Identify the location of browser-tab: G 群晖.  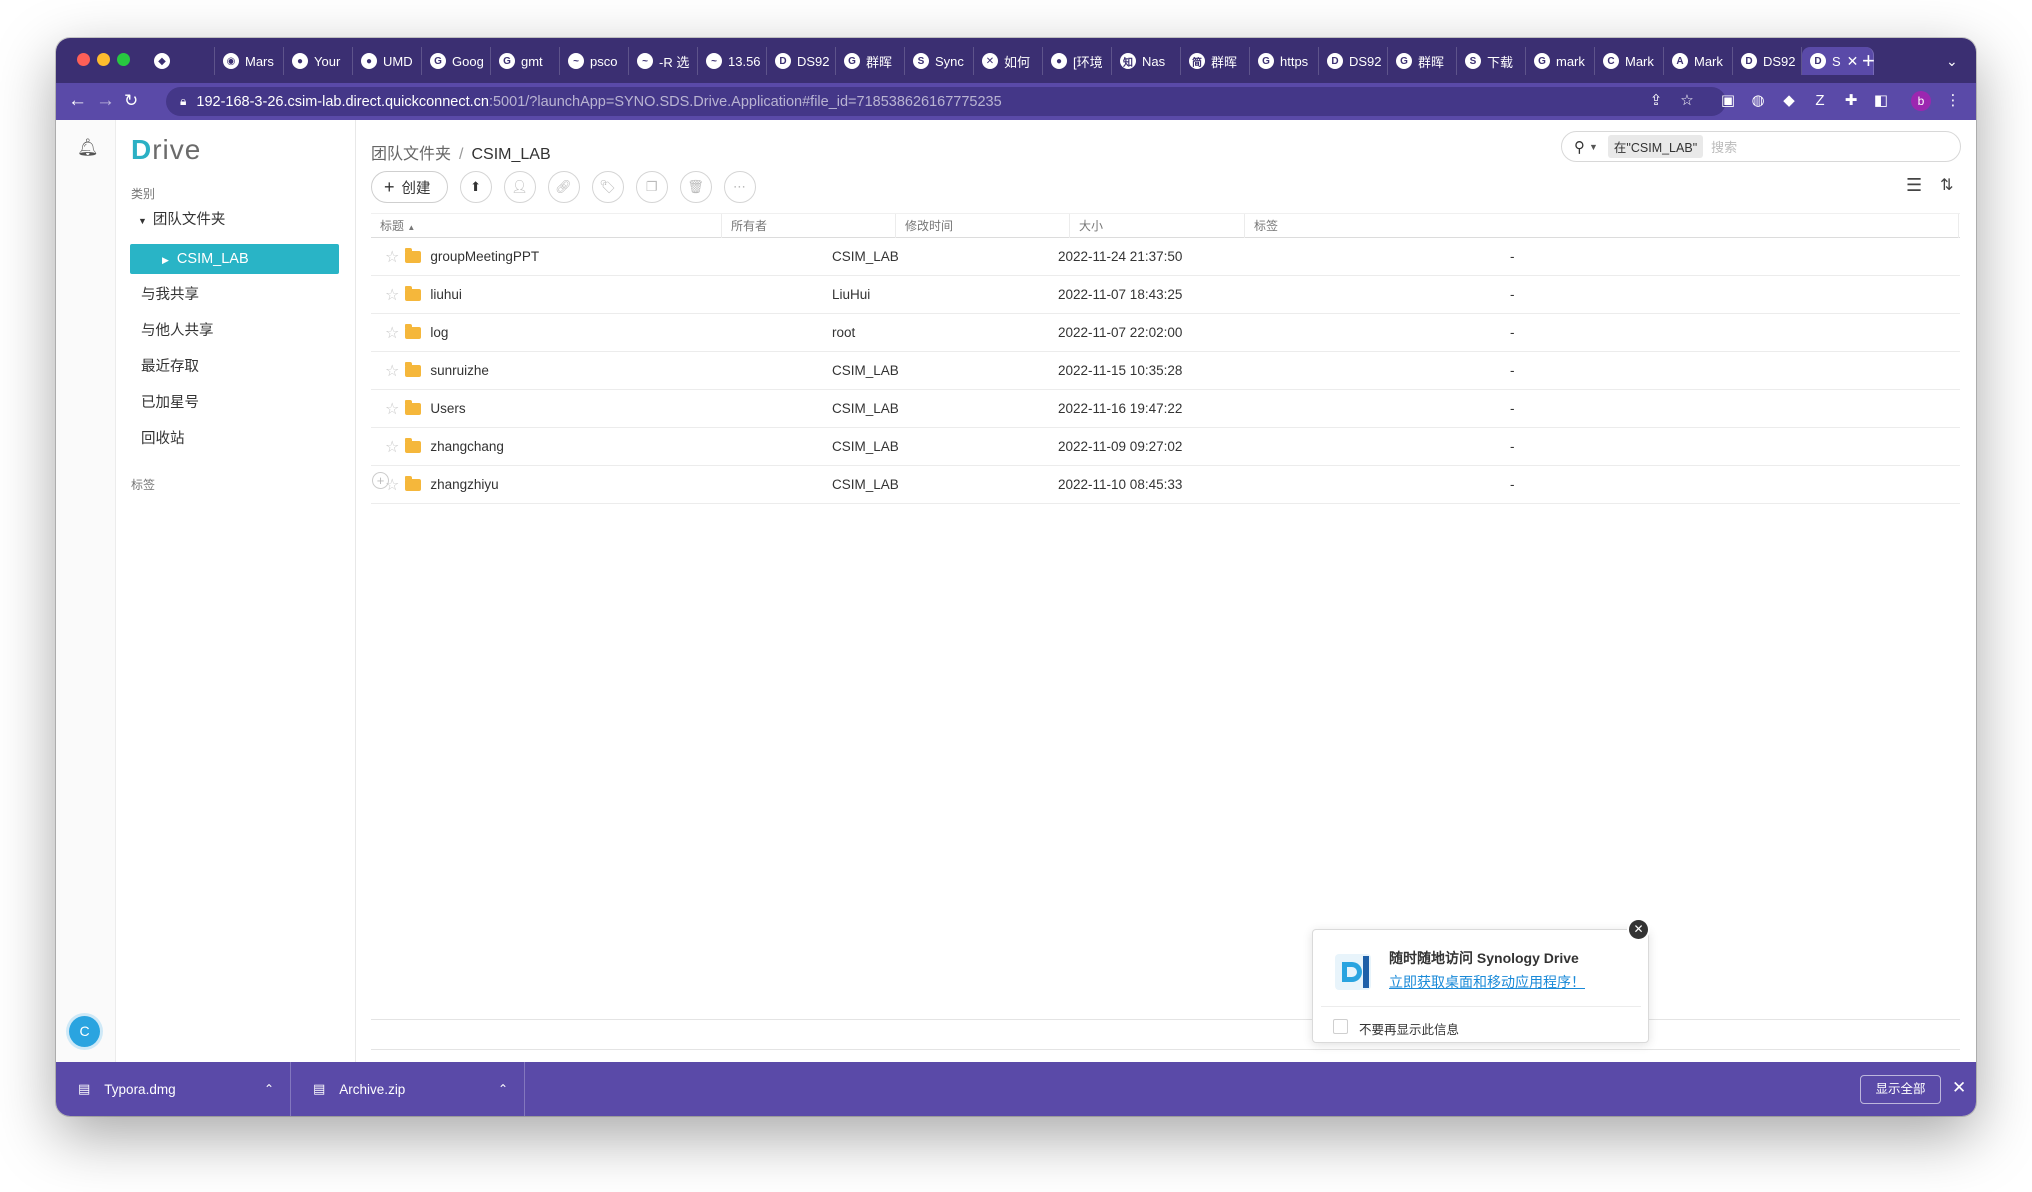
(870, 61).